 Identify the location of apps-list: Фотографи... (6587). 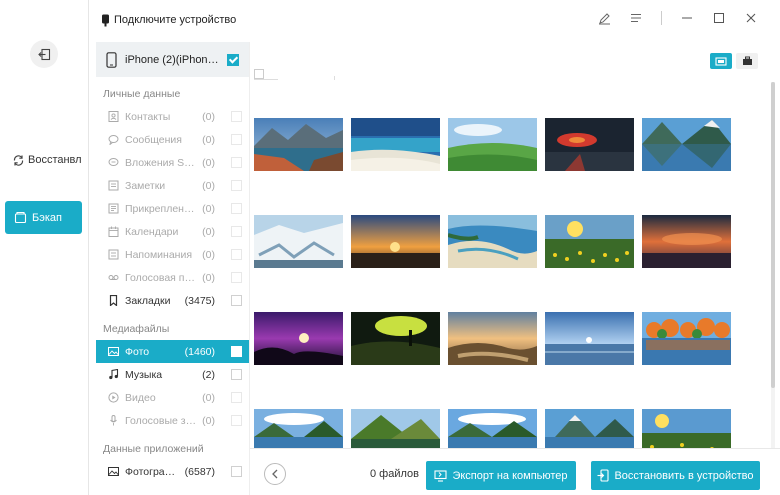
(172, 471).